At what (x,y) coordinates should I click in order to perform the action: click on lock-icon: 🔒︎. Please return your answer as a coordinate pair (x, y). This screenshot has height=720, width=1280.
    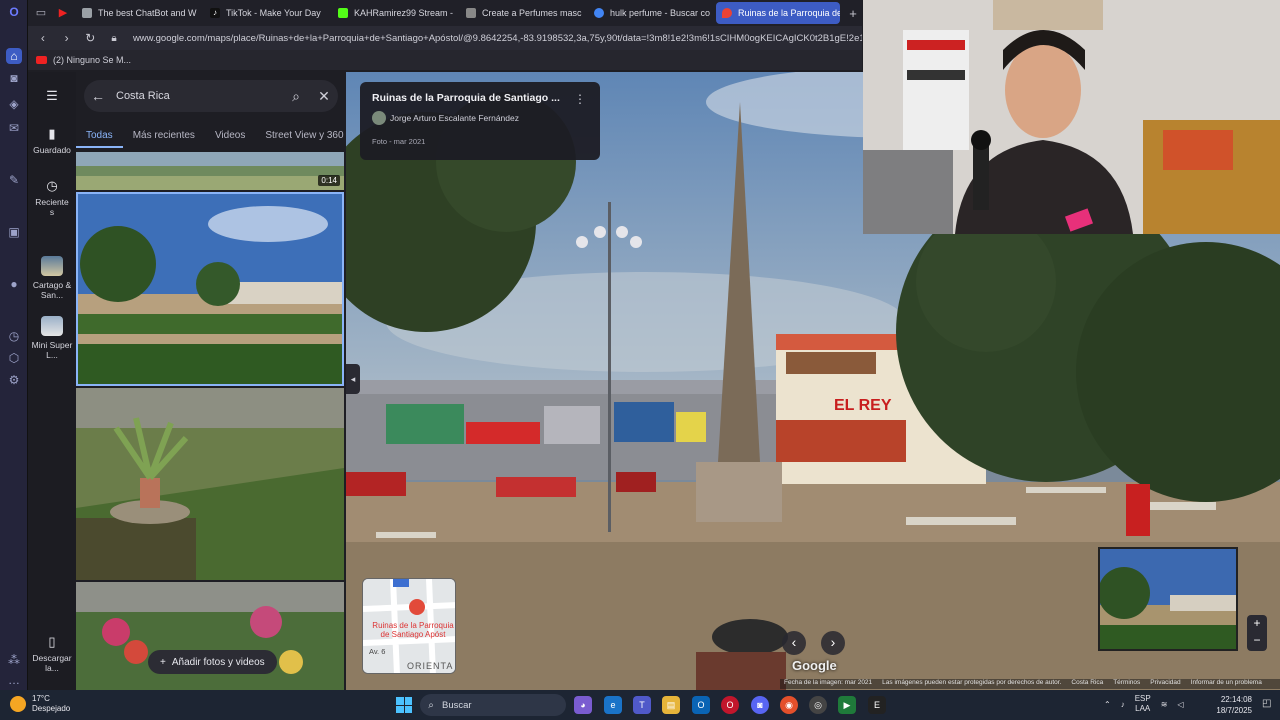
    Looking at the image, I should click on (114, 38).